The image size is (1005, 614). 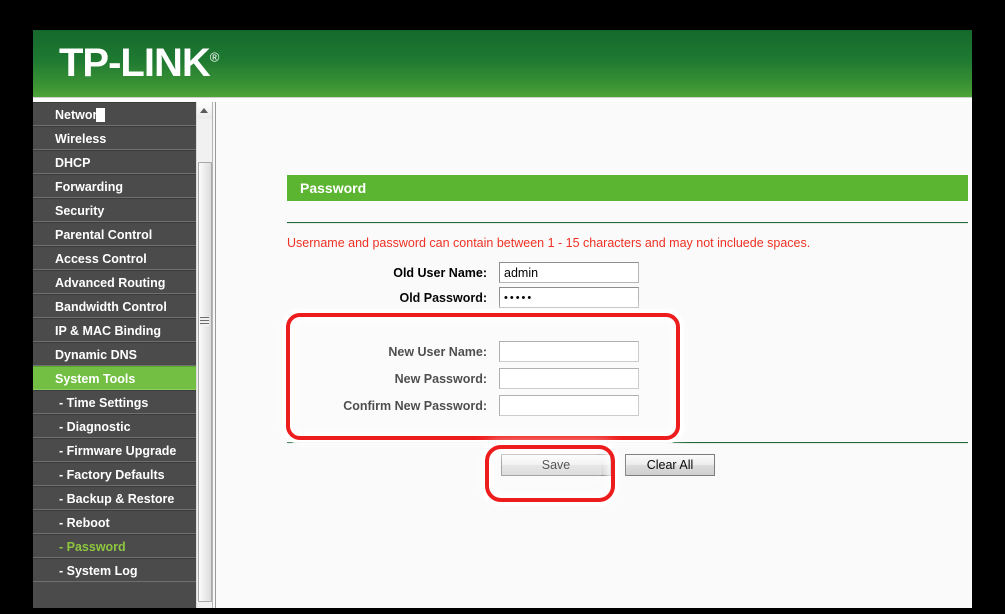 What do you see at coordinates (440, 379) in the screenshot?
I see `new-password-label: New Password:` at bounding box center [440, 379].